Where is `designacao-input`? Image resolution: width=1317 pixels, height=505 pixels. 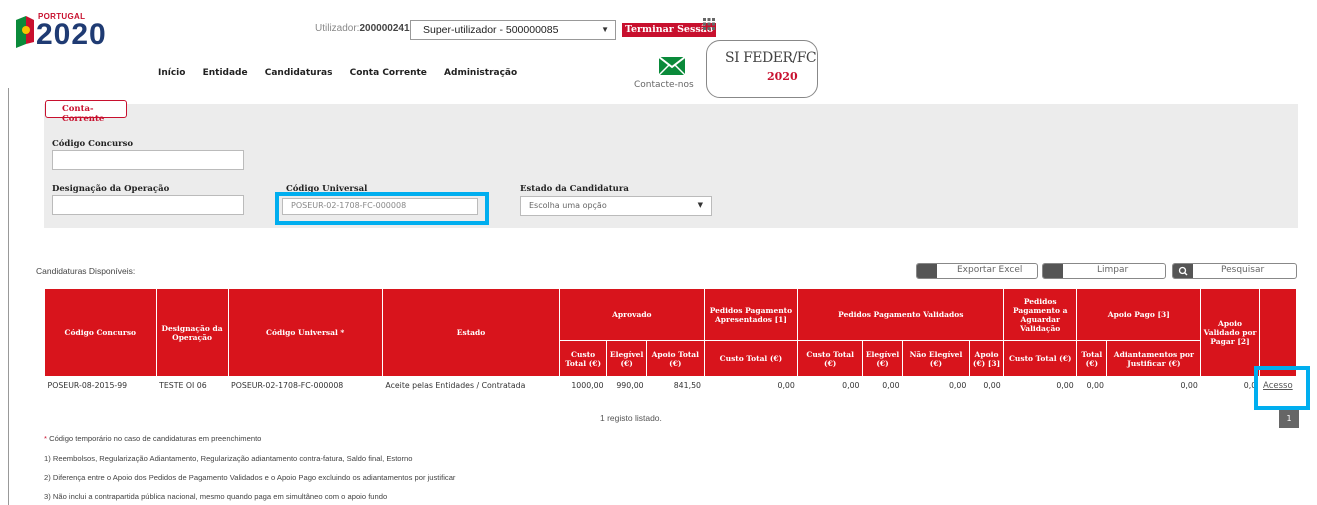 designacao-input is located at coordinates (148, 205).